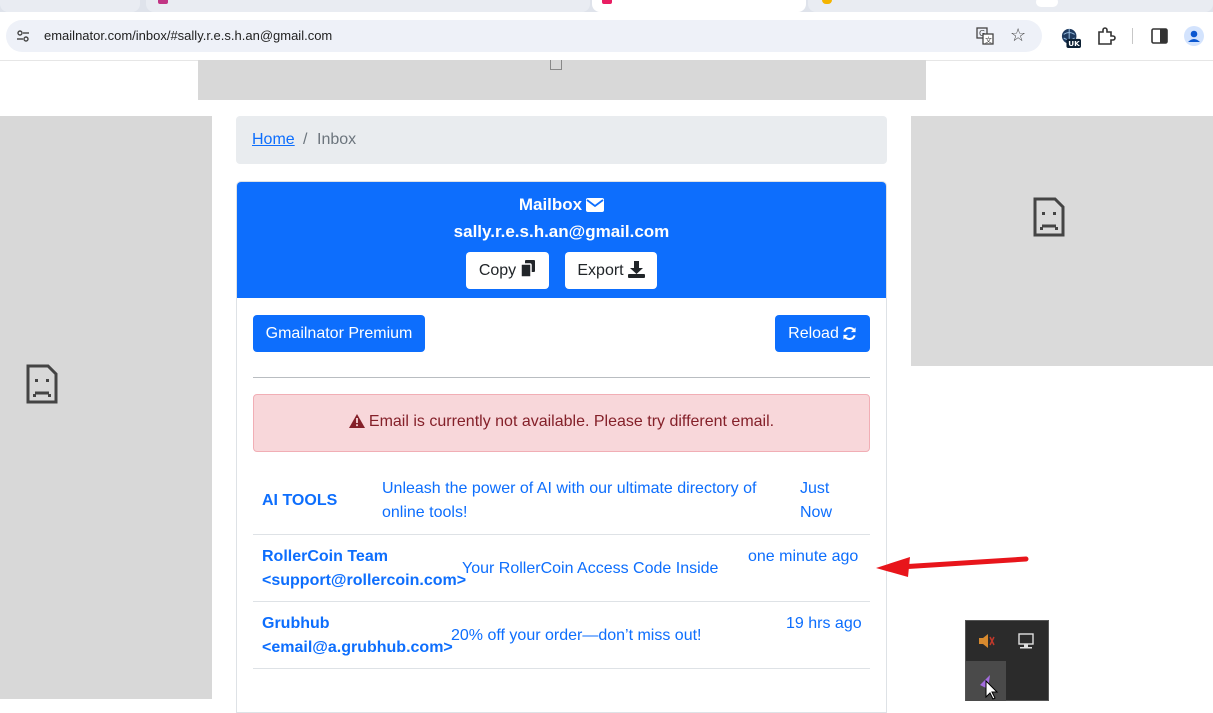 This screenshot has width=1213, height=713. I want to click on reload-button: Reload, so click(822, 333).